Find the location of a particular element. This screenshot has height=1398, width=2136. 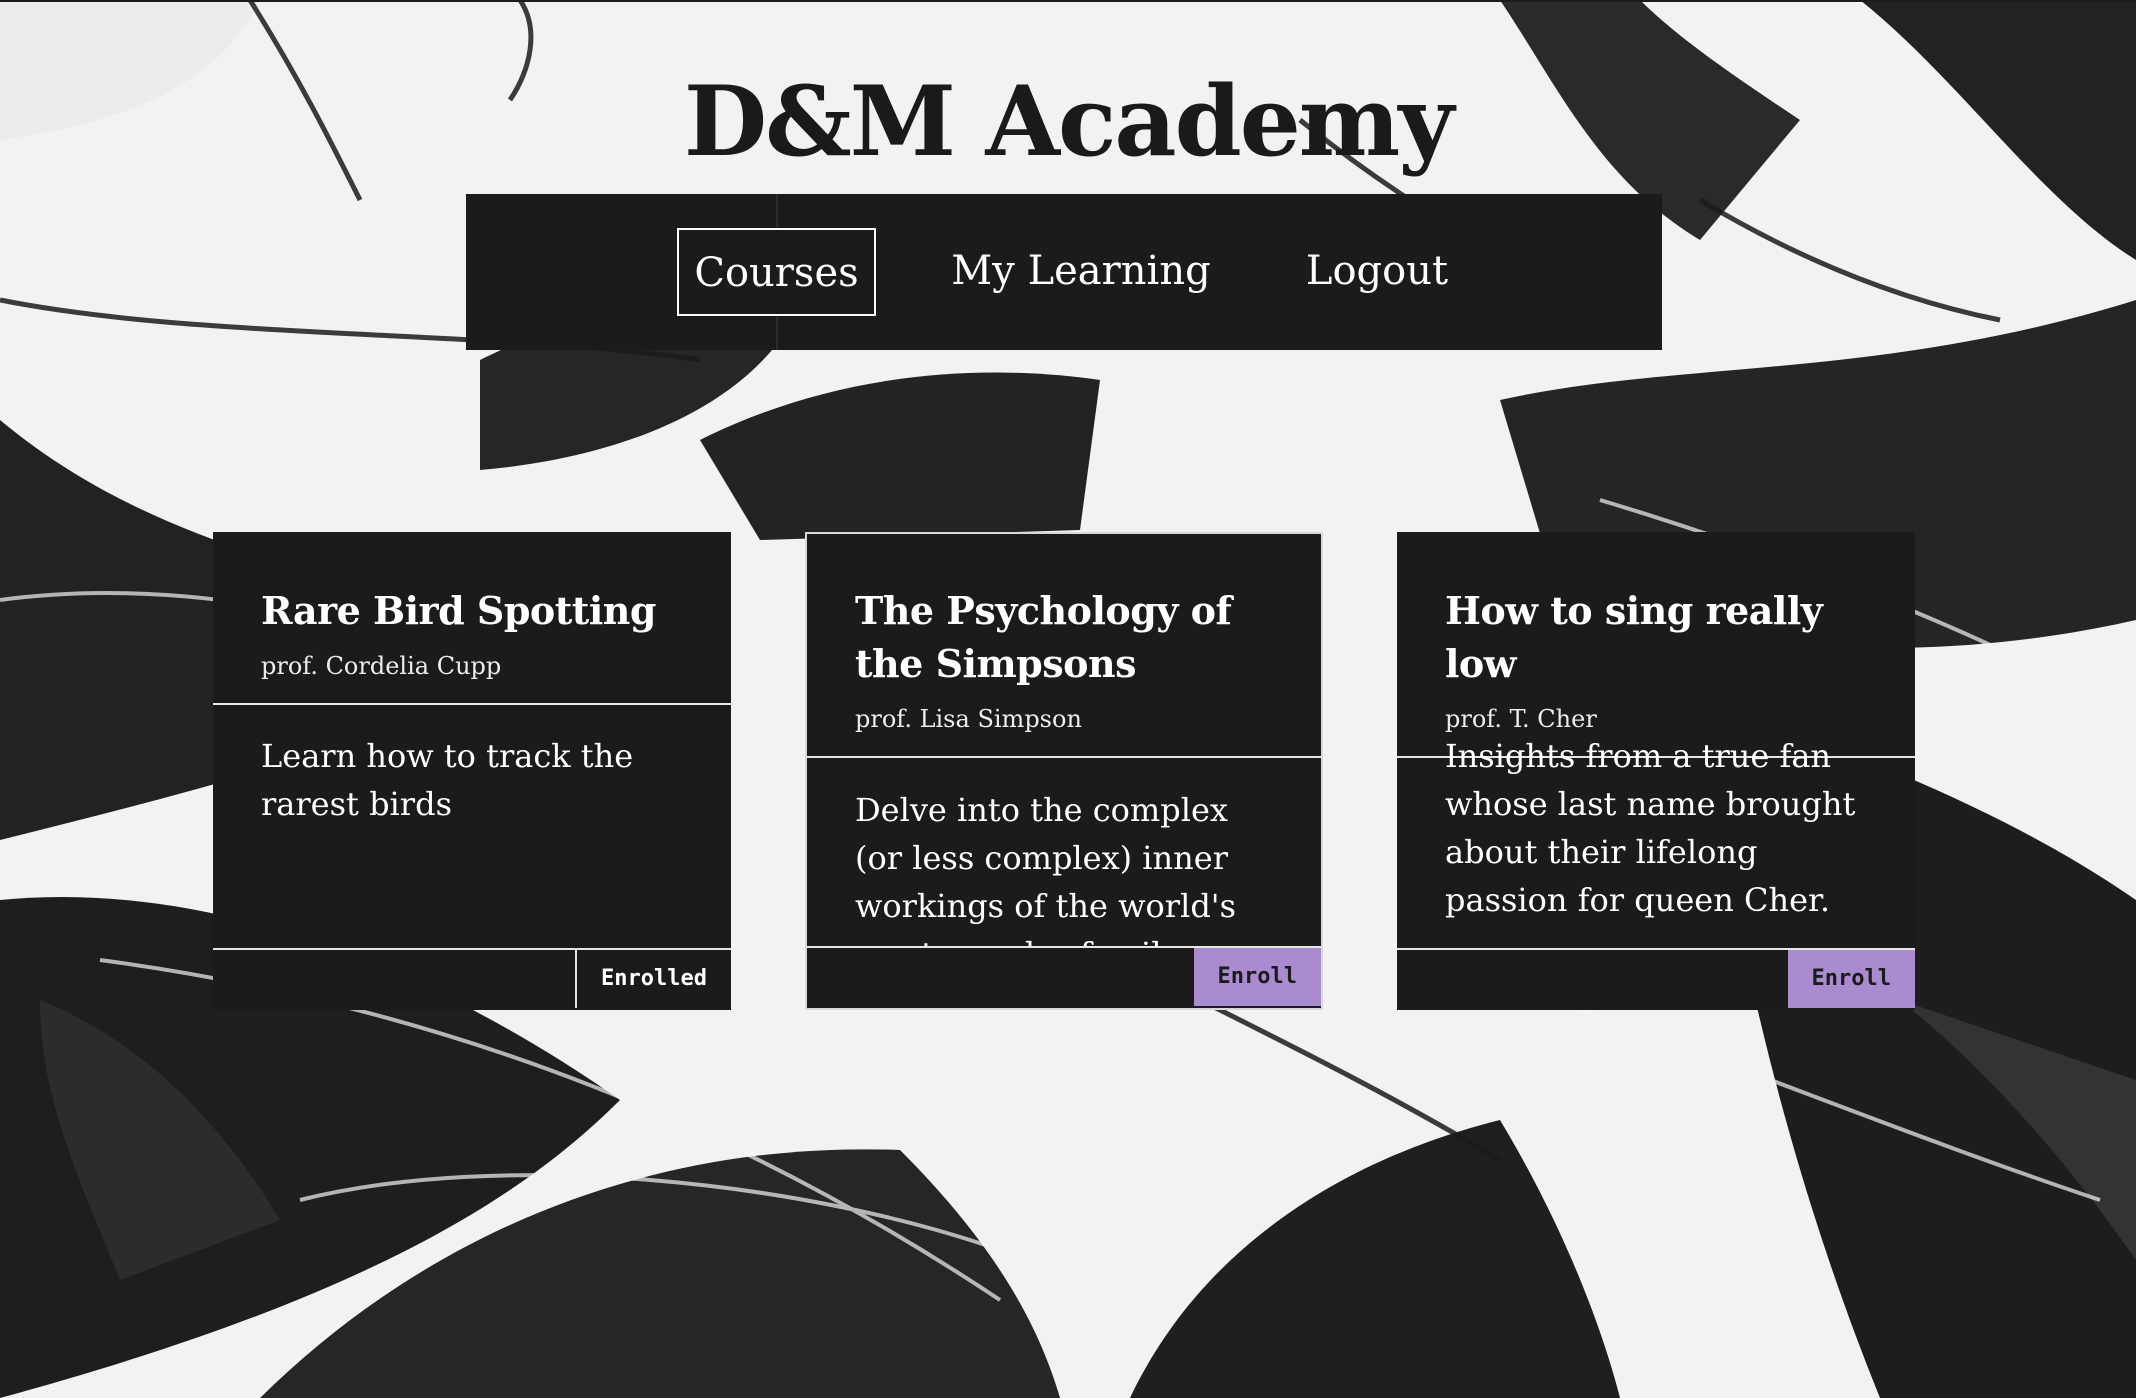

course-title: How to sing really low is located at coordinates (1634, 637).